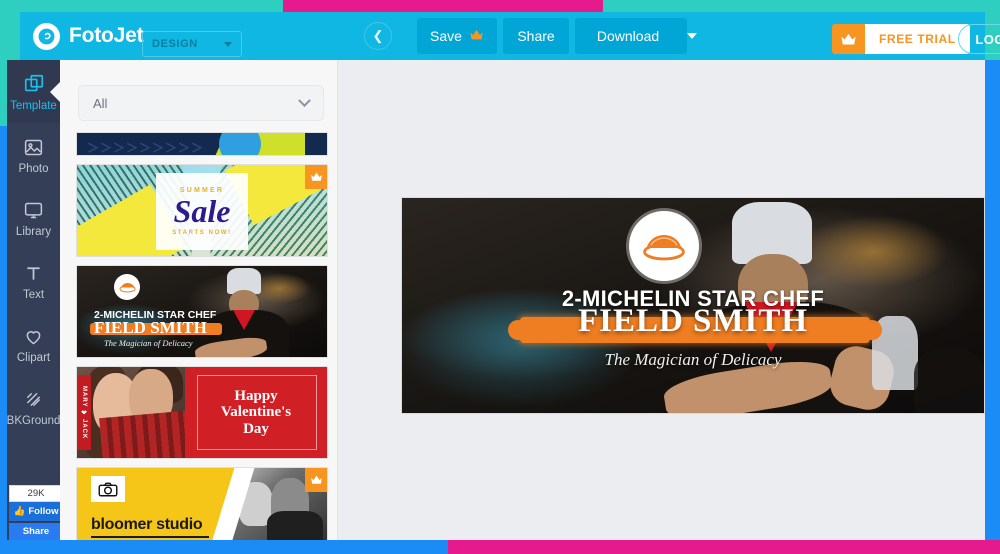  I want to click on thumb-chevron-row: ＞＞＞＞＞＞＞＞＞, so click(146, 148).